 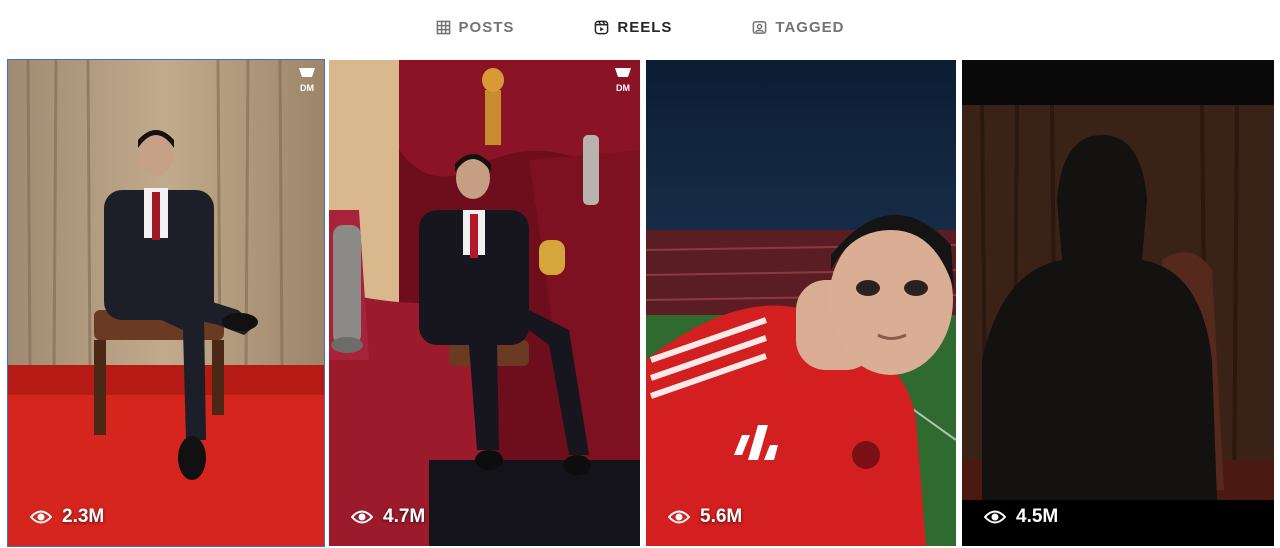 I want to click on profile-tabs: POSTS REELS TAGGED, so click(x=640, y=27).